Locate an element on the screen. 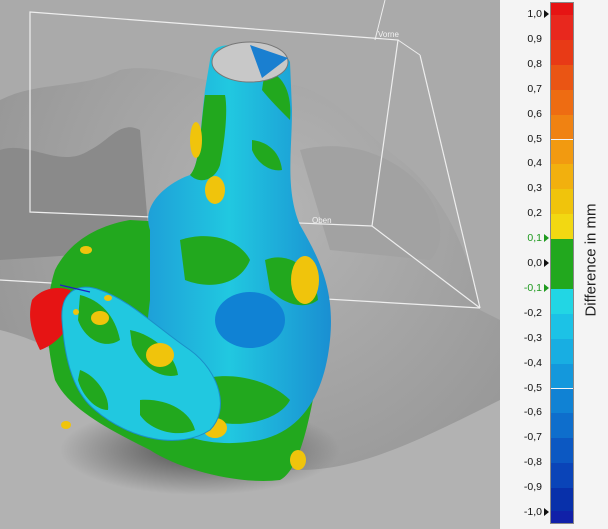 The height and width of the screenshot is (529, 608). legend-title: Difference in mm is located at coordinates (591, 260).